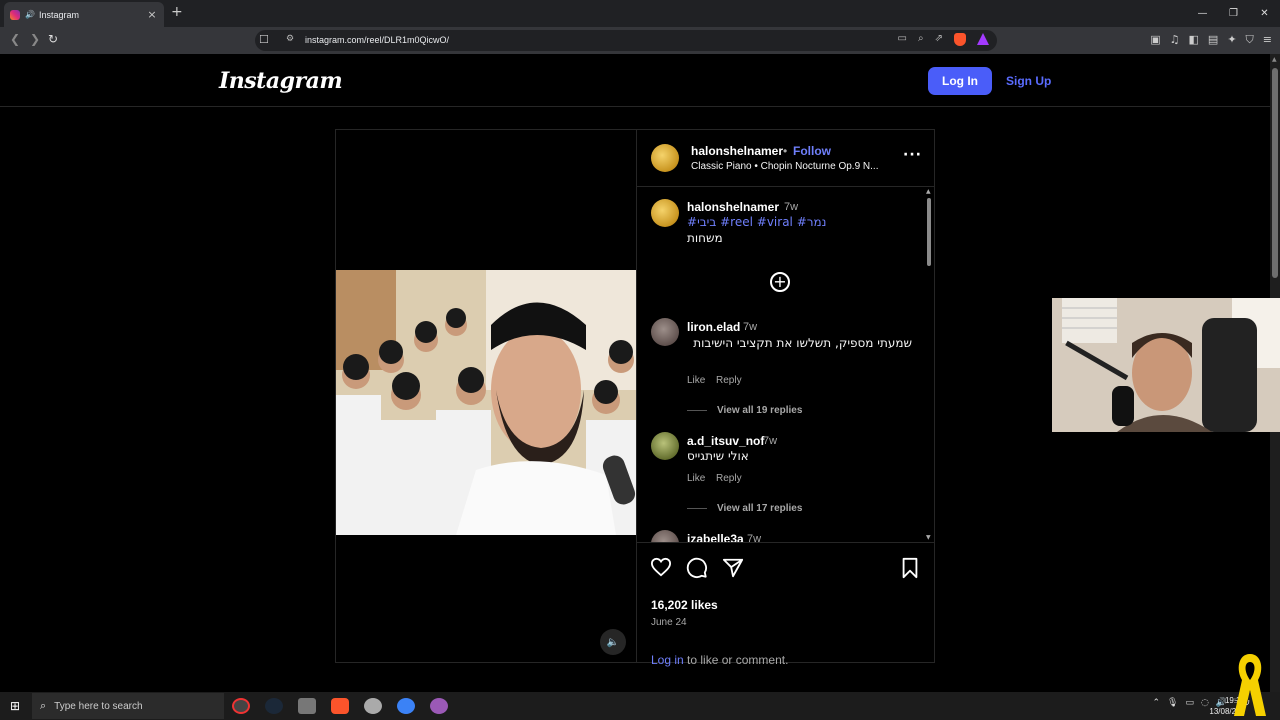 The height and width of the screenshot is (720, 1280). I want to click on likes-count: 16,202 likes, so click(684, 605).